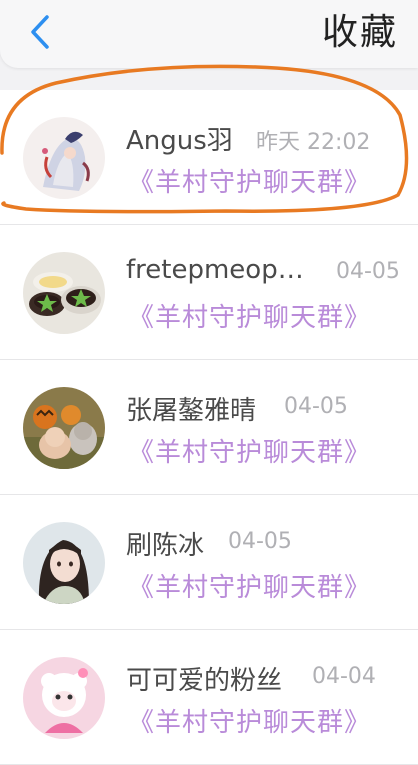  Describe the element at coordinates (191, 411) in the screenshot. I see `sender-name: 张屠鏊雅晴` at that location.